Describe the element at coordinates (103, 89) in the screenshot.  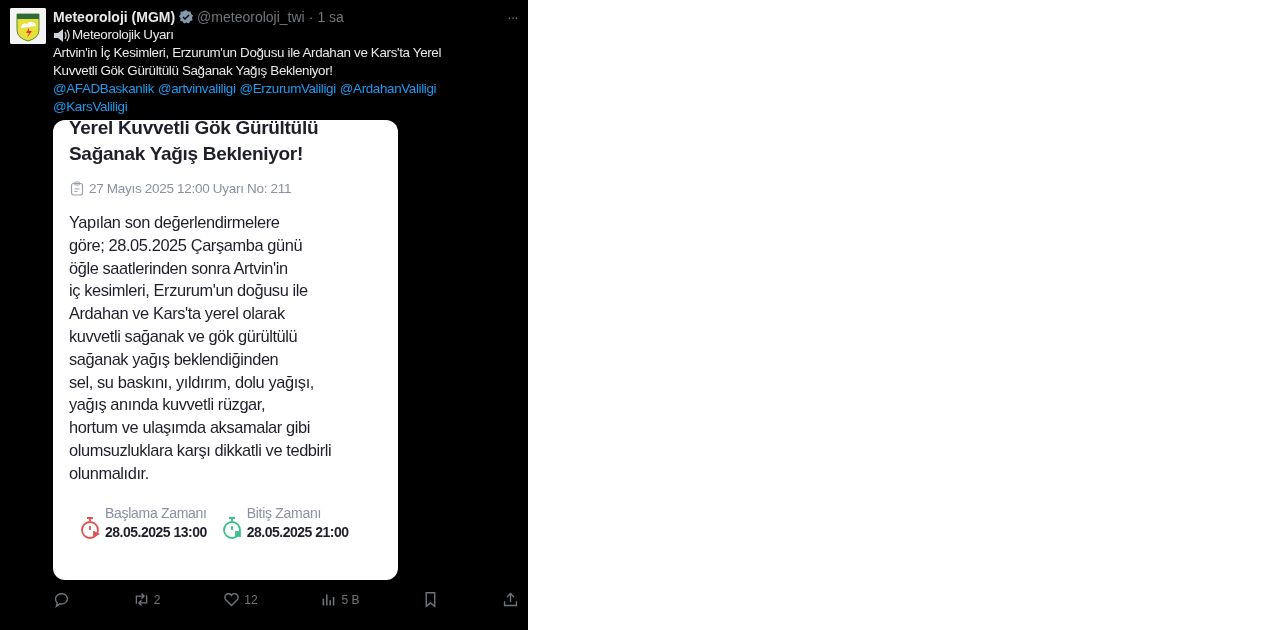
I see `mention-link: @AFADBaskanlik` at that location.